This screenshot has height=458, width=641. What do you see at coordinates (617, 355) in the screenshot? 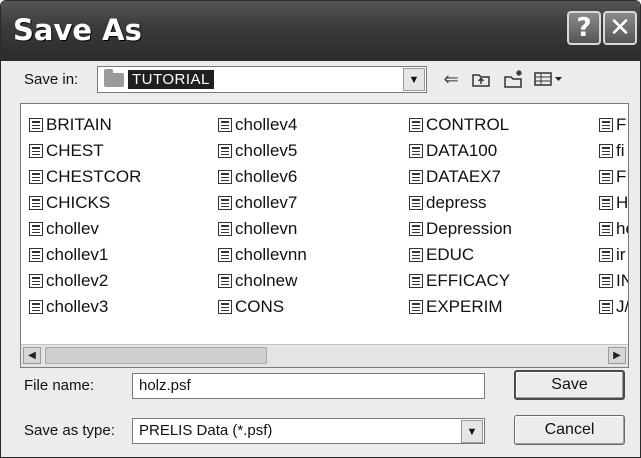
I see `scroll-right-icon: ▶` at bounding box center [617, 355].